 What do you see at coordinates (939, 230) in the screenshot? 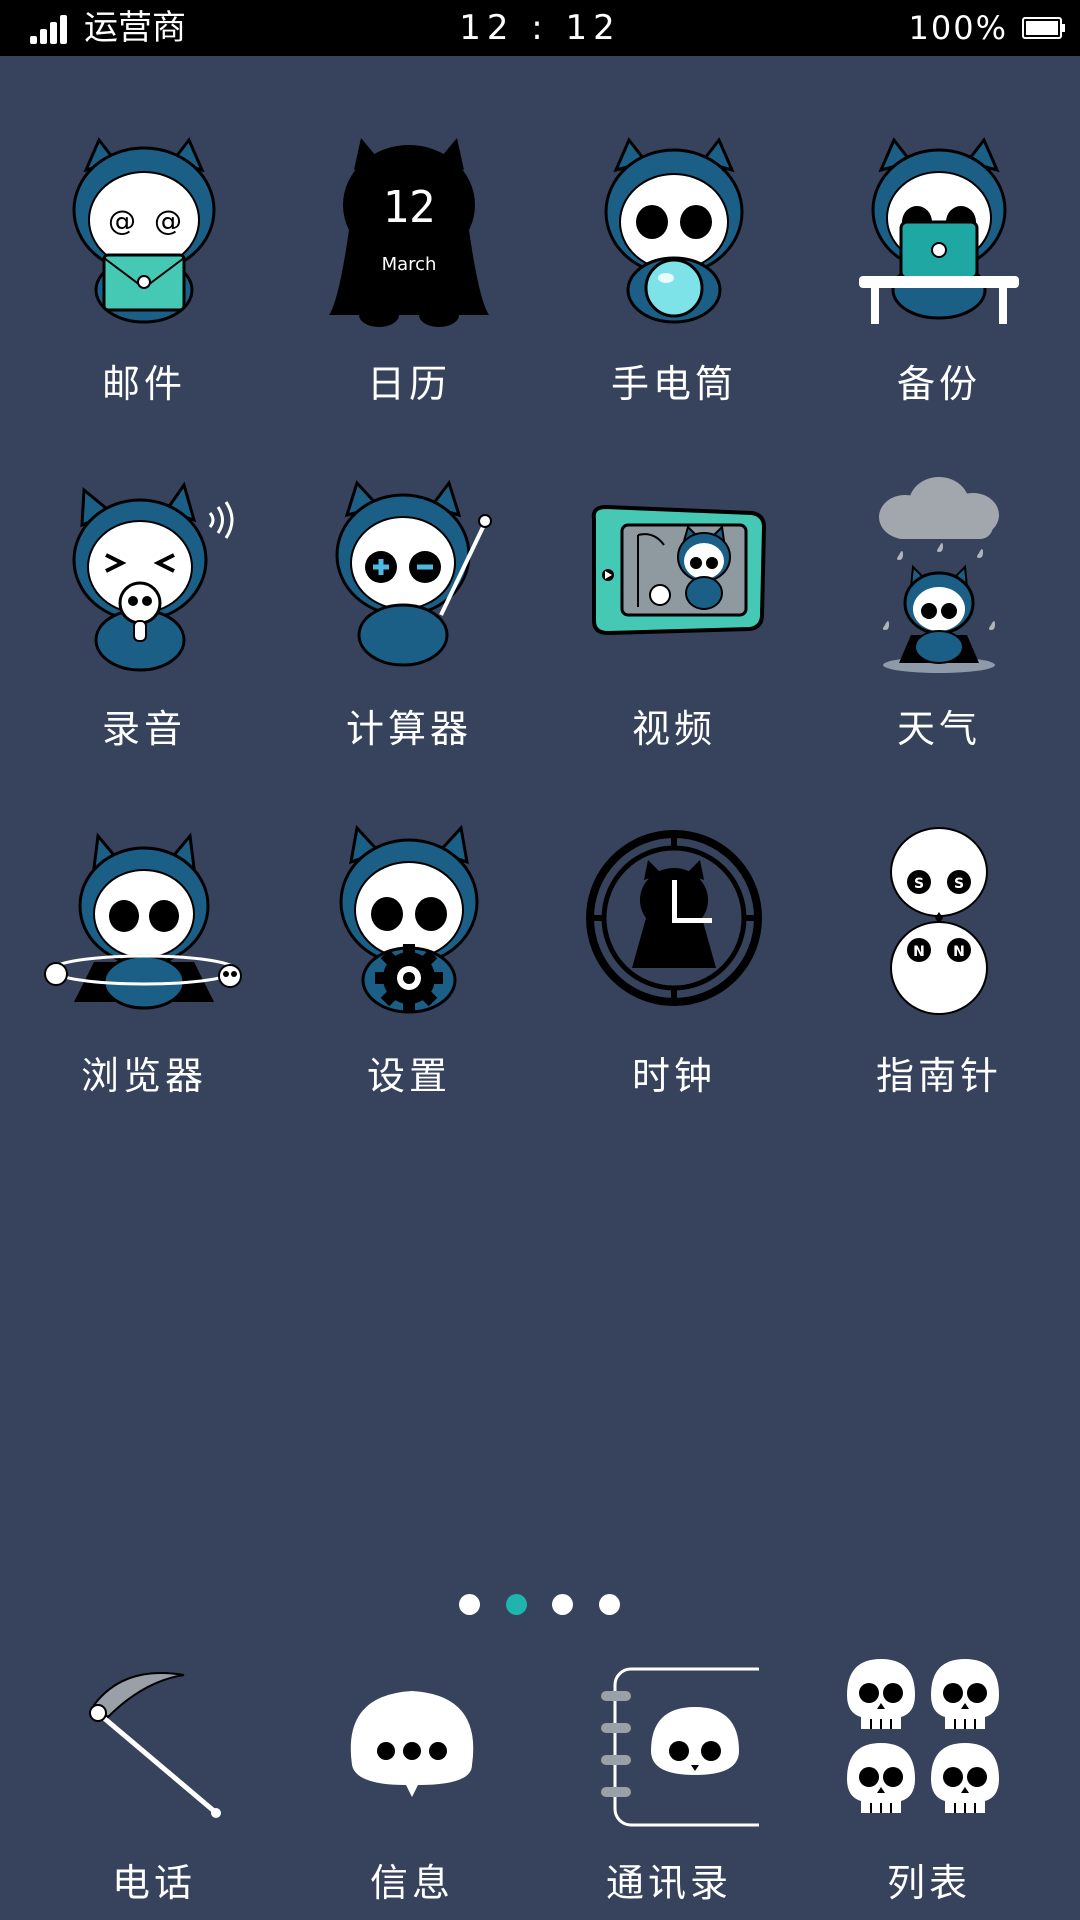
I see `backup-icon` at bounding box center [939, 230].